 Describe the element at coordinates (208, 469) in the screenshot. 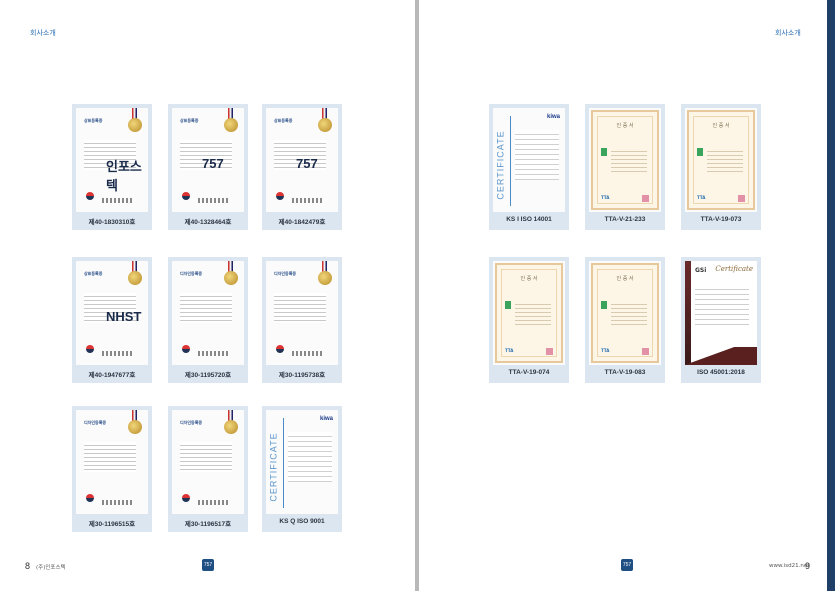

I see `certificate-card: 디자인등록증제30-1196517호` at that location.